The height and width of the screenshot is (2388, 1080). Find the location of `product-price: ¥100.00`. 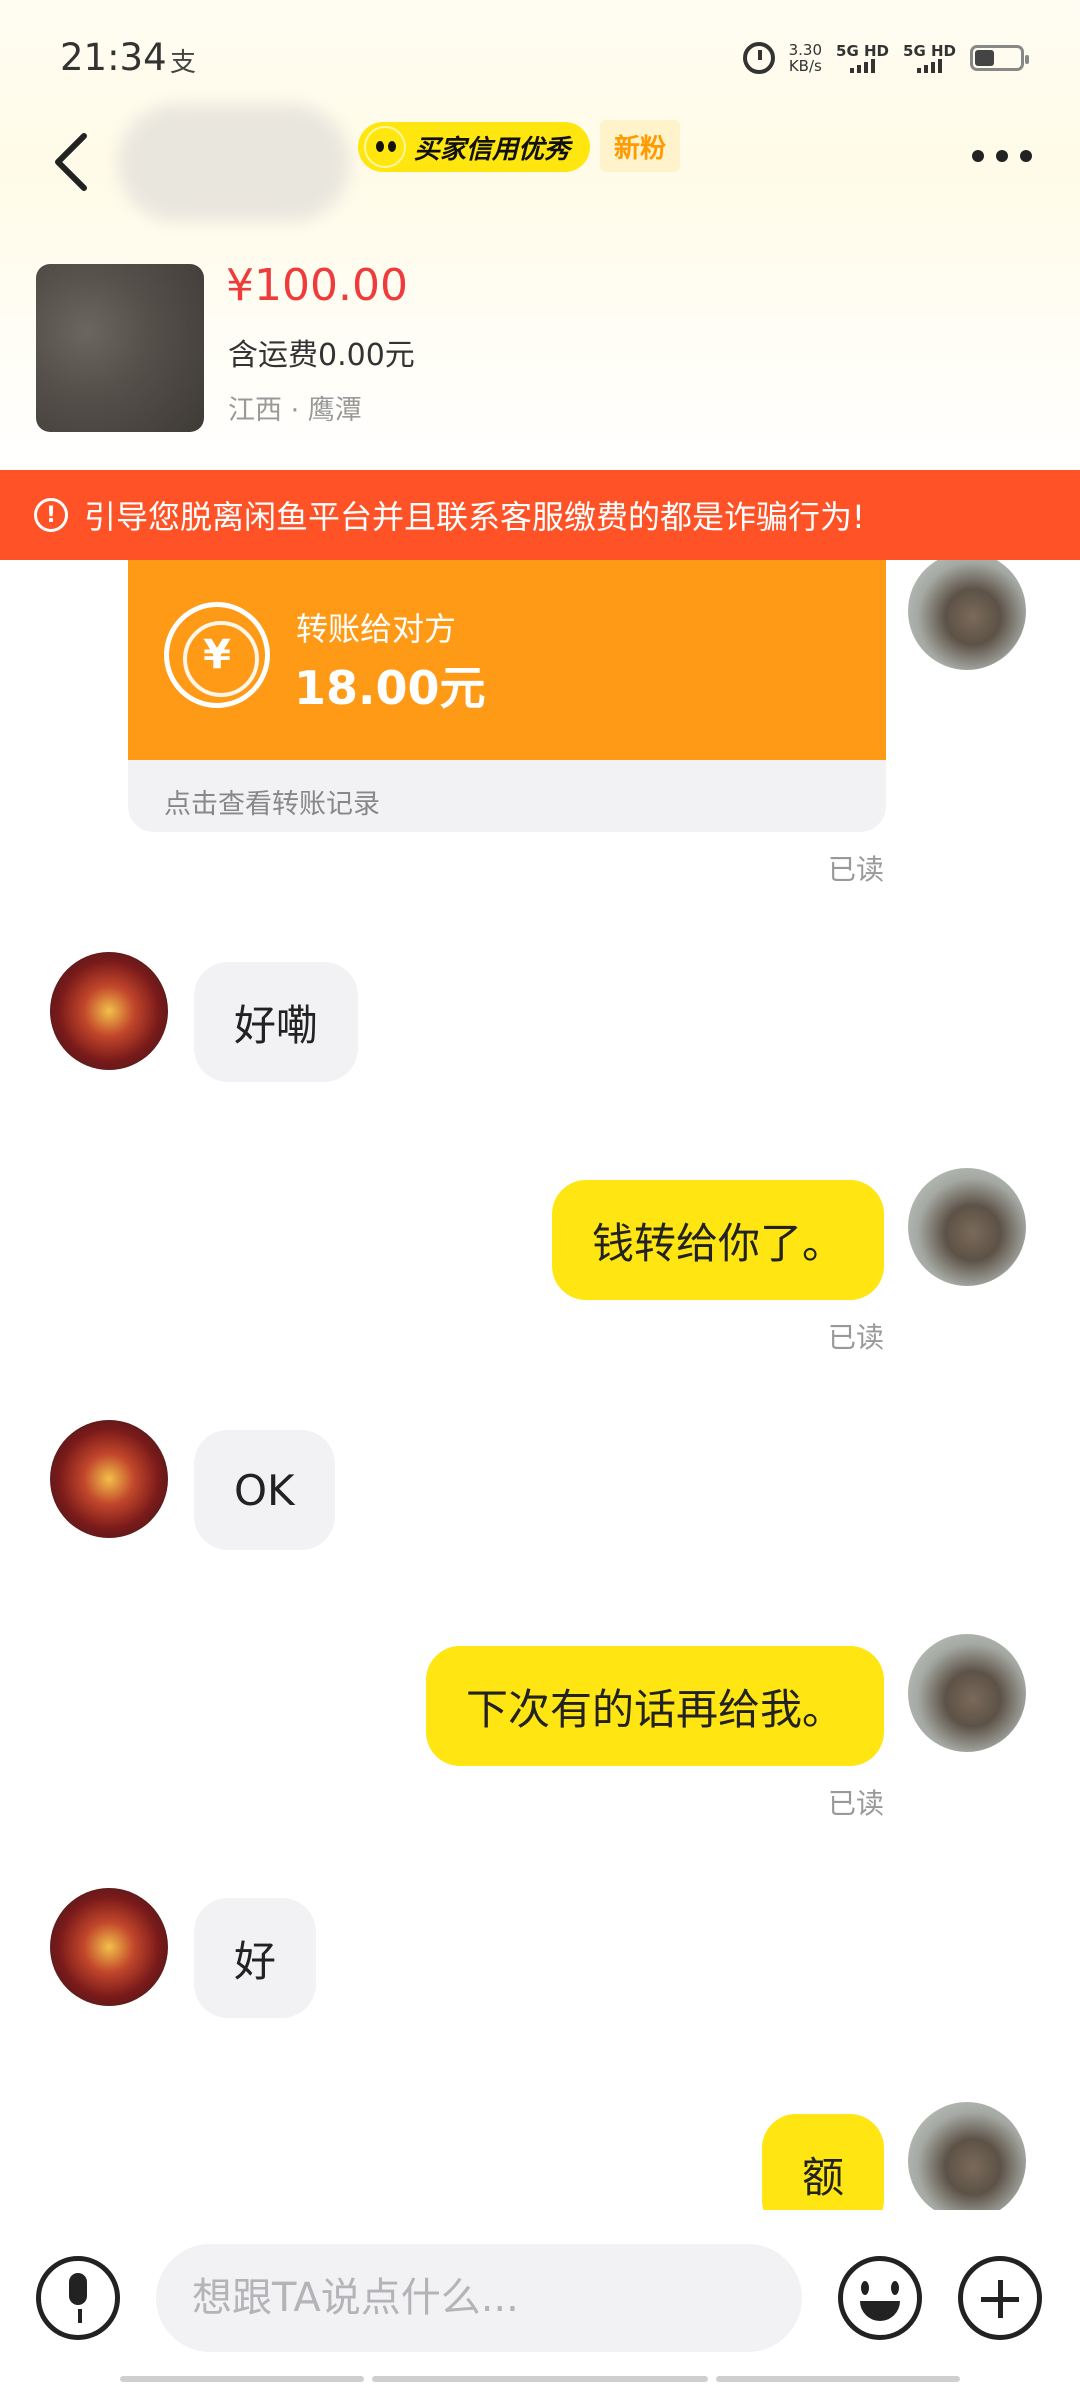

product-price: ¥100.00 is located at coordinates (317, 285).